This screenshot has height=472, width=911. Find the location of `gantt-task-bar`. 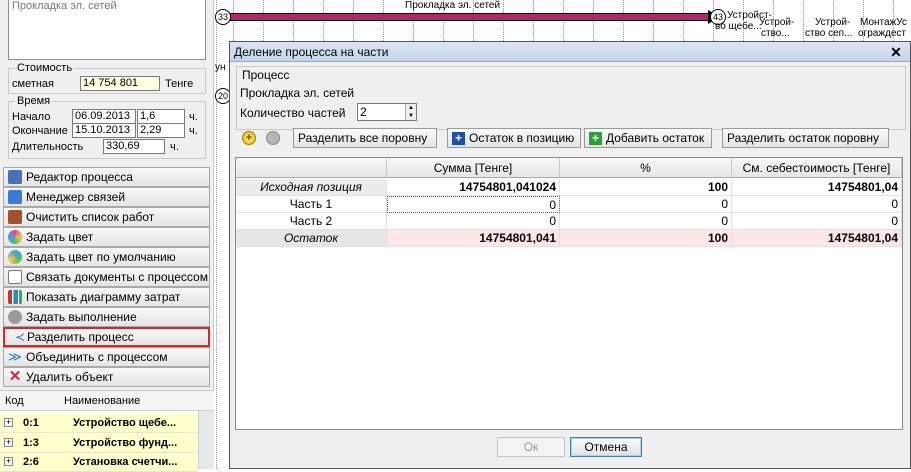

gantt-task-bar is located at coordinates (469, 17).